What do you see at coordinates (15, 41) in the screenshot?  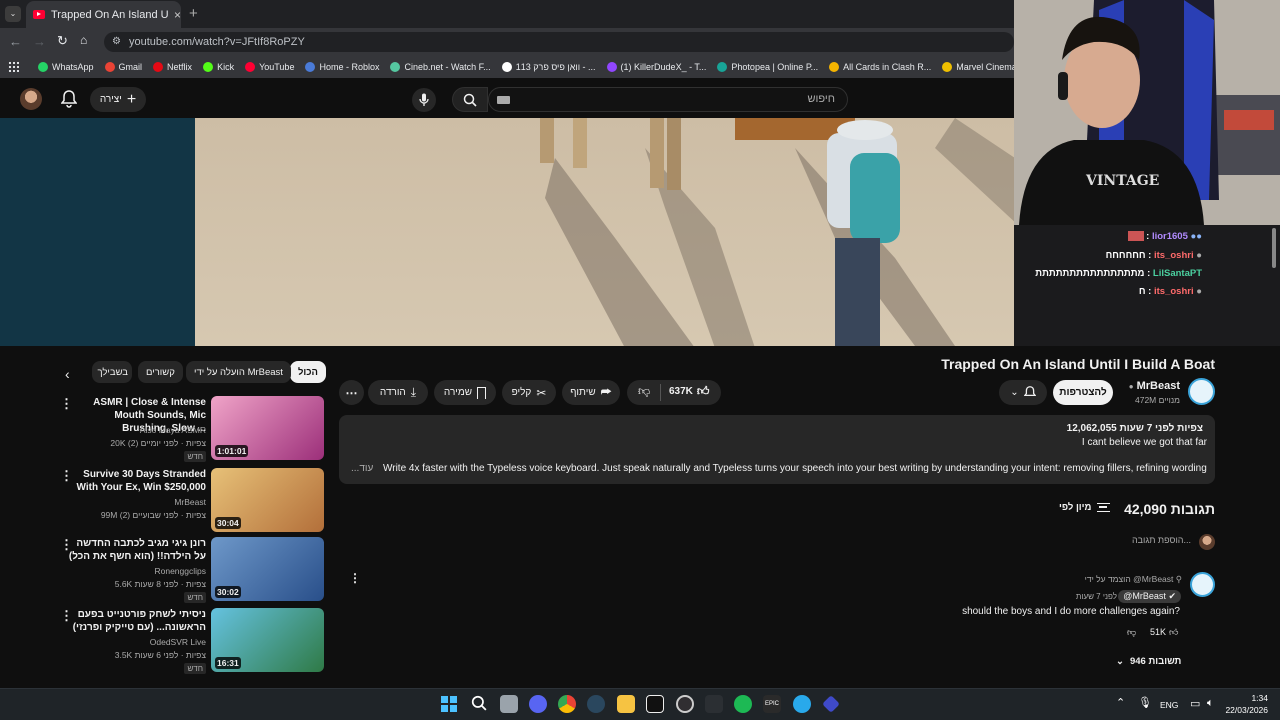 I see `back-icon: ←` at bounding box center [15, 41].